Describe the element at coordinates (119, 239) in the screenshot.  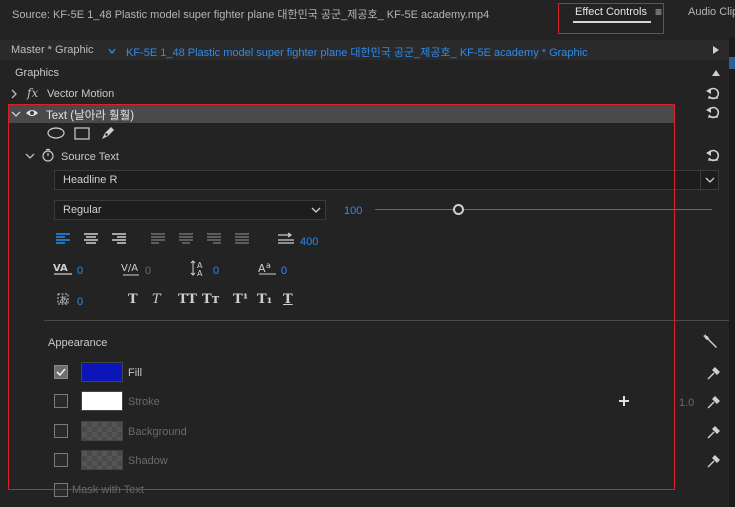
I see `align-right-icon` at that location.